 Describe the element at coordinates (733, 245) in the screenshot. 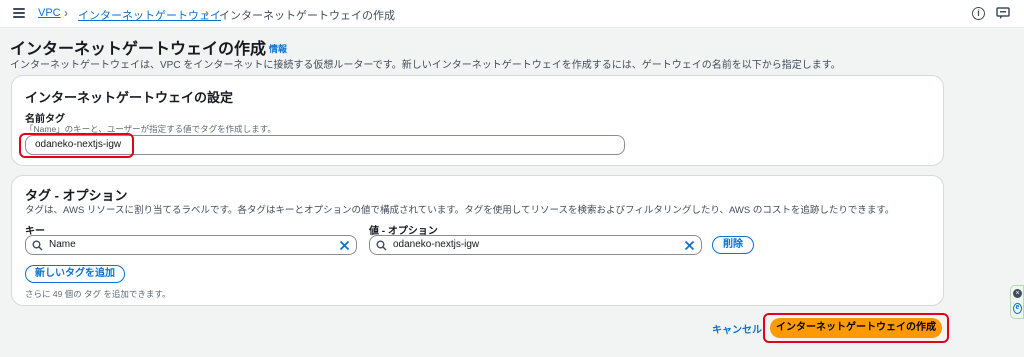

I see `remove-tag-button: 削除` at that location.